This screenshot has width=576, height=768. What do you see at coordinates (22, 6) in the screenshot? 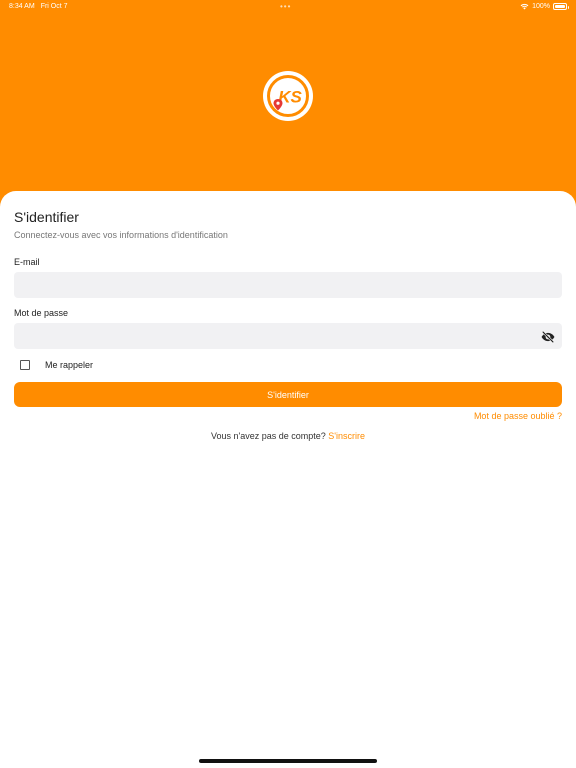
I see `status-time: 8:34 AM` at bounding box center [22, 6].